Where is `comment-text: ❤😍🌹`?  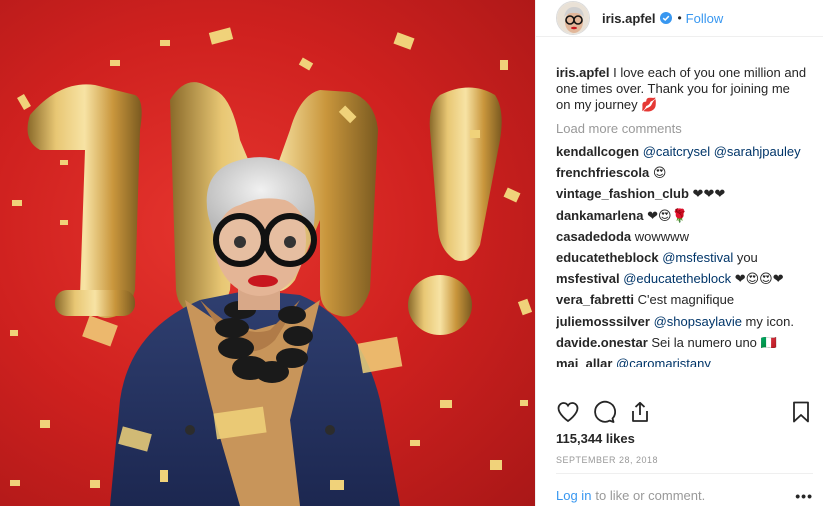 comment-text: ❤😍🌹 is located at coordinates (667, 215).